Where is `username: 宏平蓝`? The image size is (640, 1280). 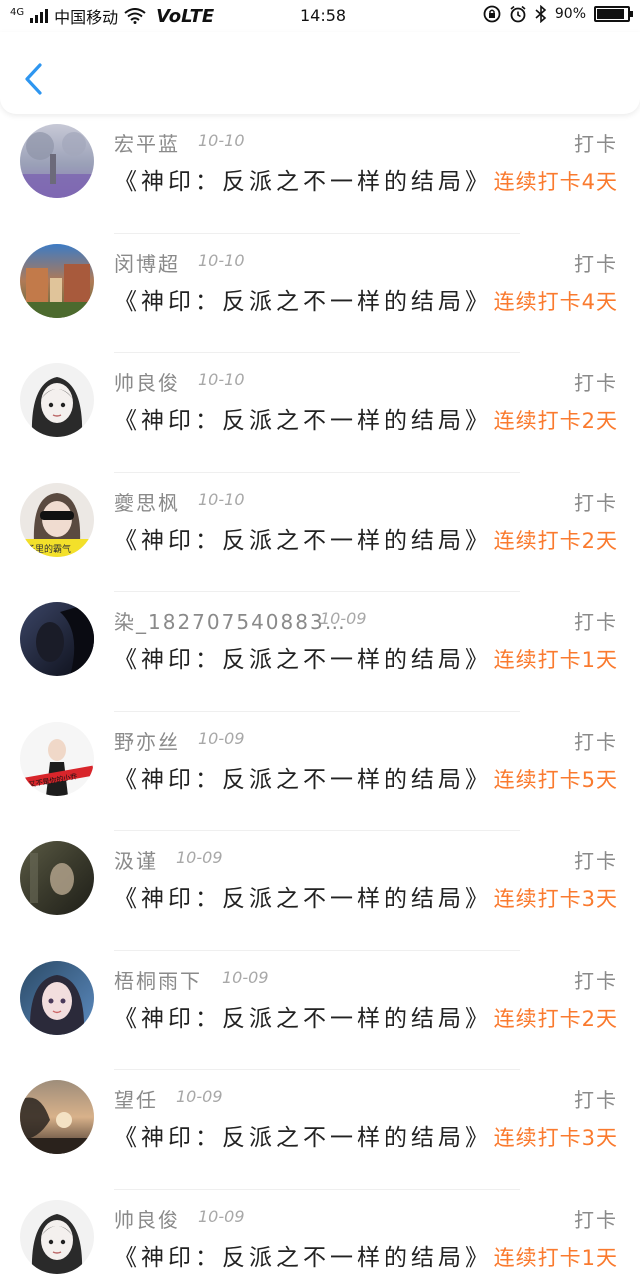
username: 宏平蓝 is located at coordinates (147, 142).